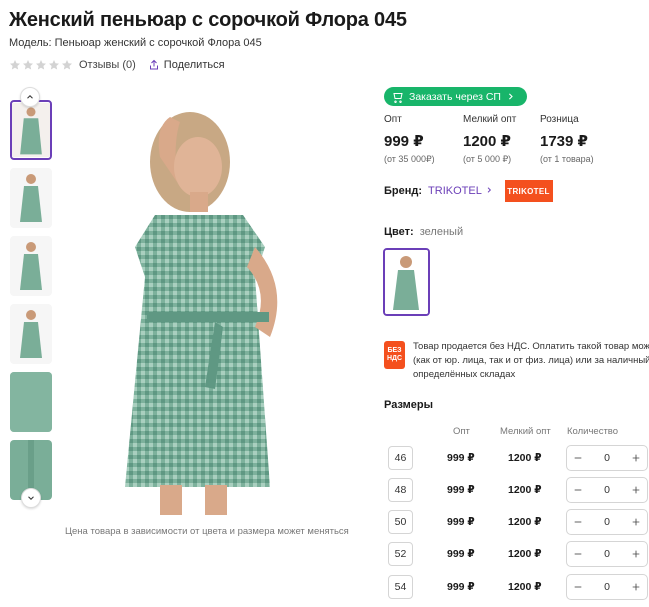  What do you see at coordinates (403, 191) in the screenshot?
I see `brand-label: Бренд:` at bounding box center [403, 191].